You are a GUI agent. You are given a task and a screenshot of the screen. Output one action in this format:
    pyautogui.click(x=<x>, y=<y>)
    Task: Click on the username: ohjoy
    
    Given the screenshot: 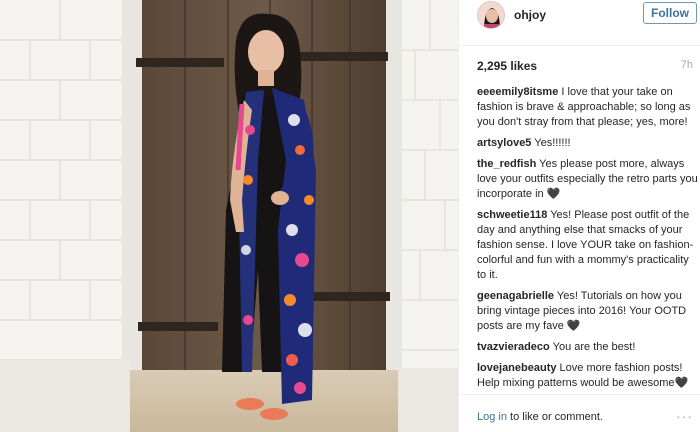 What is the action you would take?
    pyautogui.click(x=530, y=15)
    